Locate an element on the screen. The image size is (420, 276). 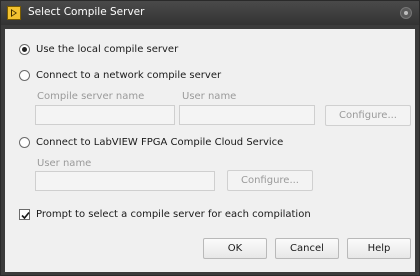
prompt-checkbox is located at coordinates (24, 214).